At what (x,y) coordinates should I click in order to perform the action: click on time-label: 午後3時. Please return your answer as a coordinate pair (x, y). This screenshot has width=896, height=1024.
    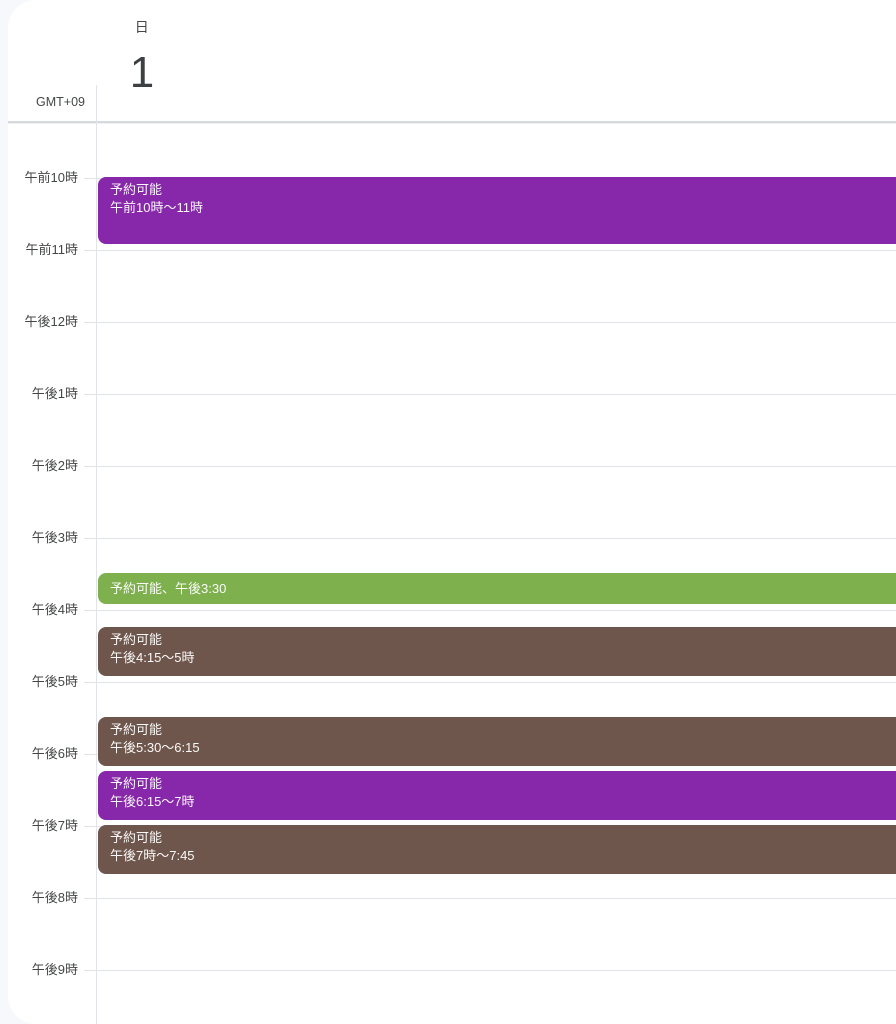
    Looking at the image, I should click on (54, 537).